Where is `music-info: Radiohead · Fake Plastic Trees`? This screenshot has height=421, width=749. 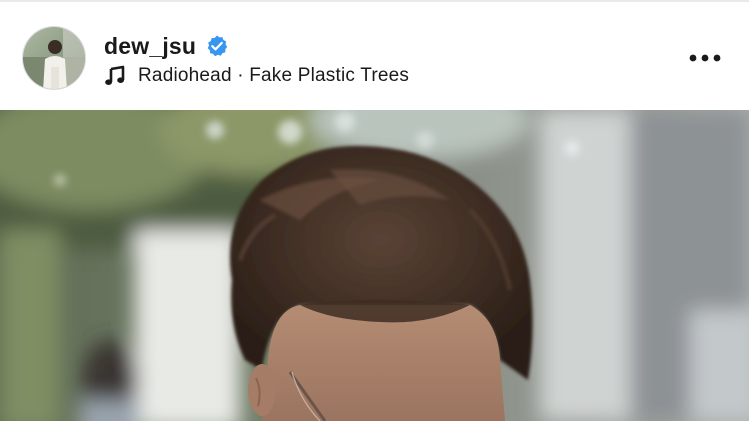
music-info: Radiohead · Fake Plastic Trees is located at coordinates (256, 76).